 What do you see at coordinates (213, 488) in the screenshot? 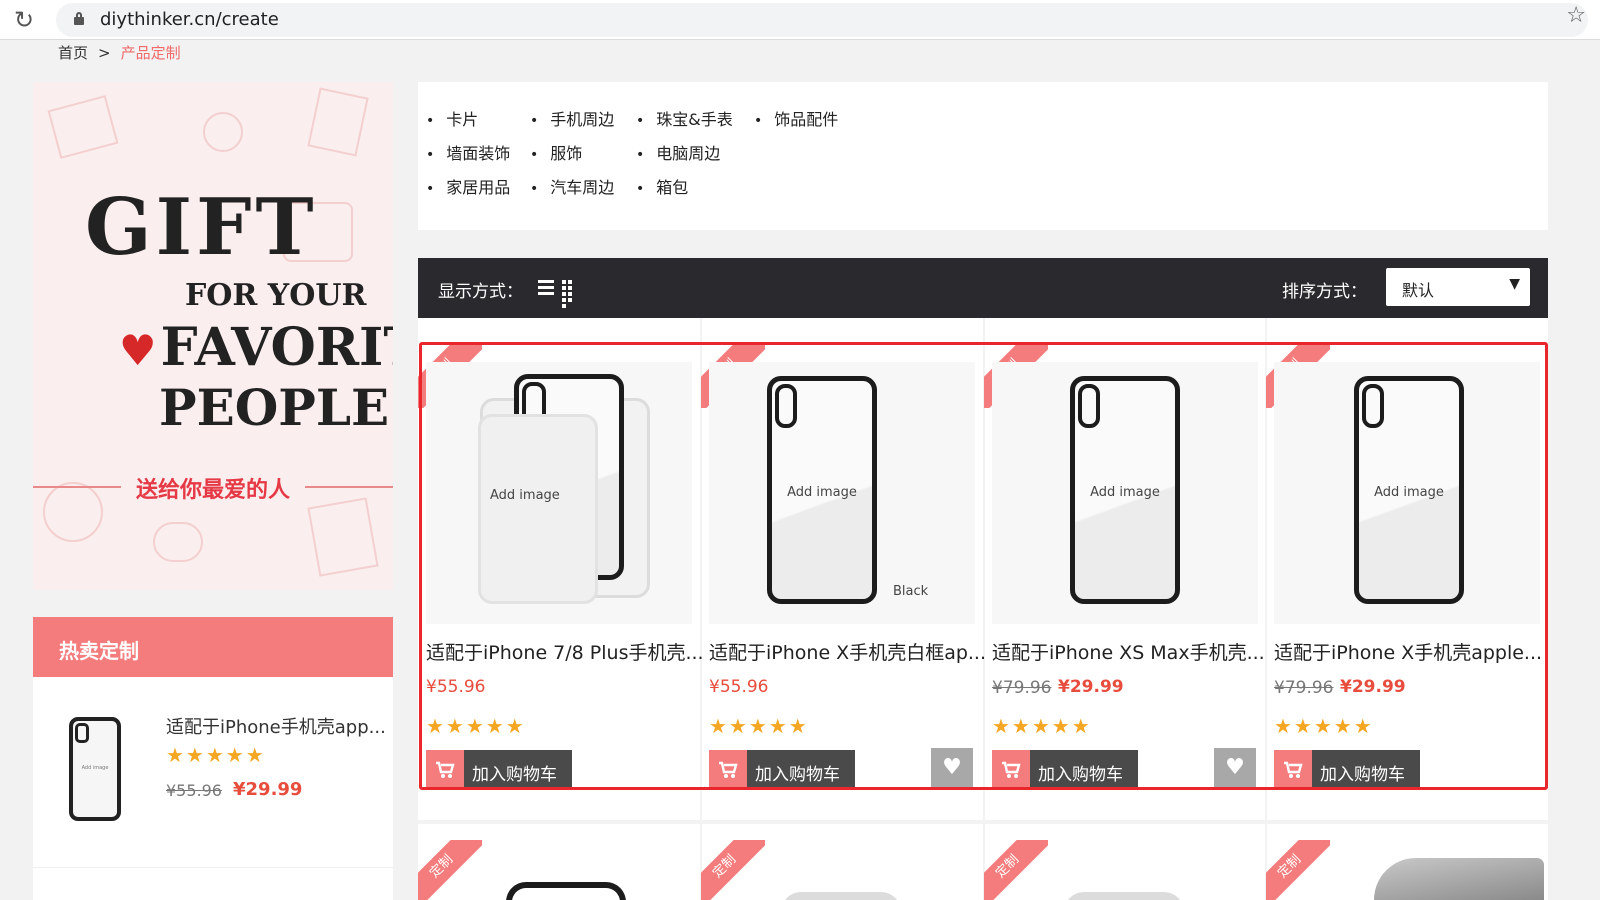
I see `banner-caption: 送给你最爱的人` at bounding box center [213, 488].